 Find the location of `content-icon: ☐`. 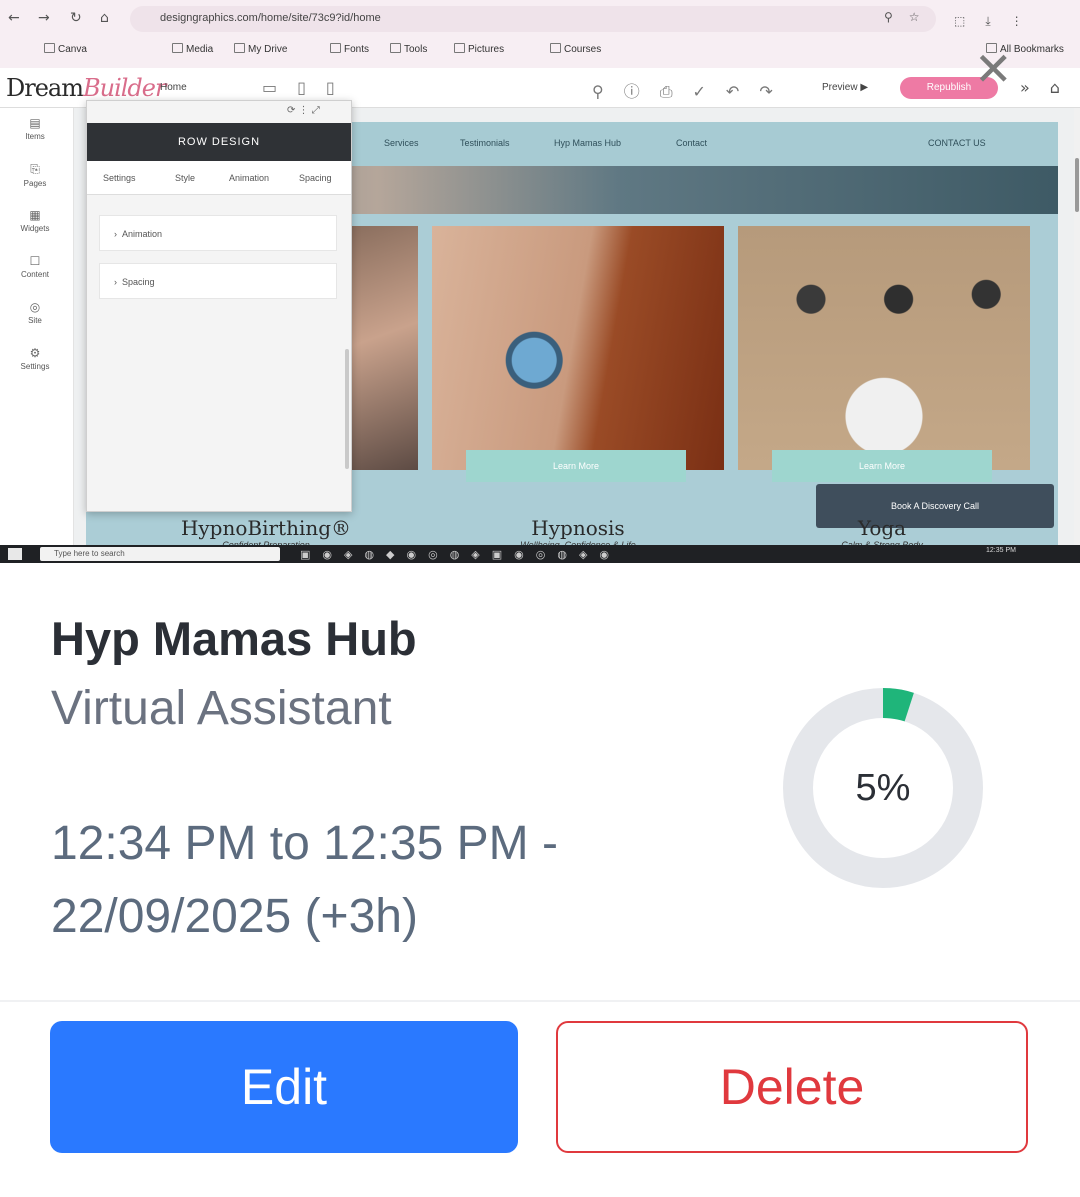

content-icon: ☐ is located at coordinates (35, 261).